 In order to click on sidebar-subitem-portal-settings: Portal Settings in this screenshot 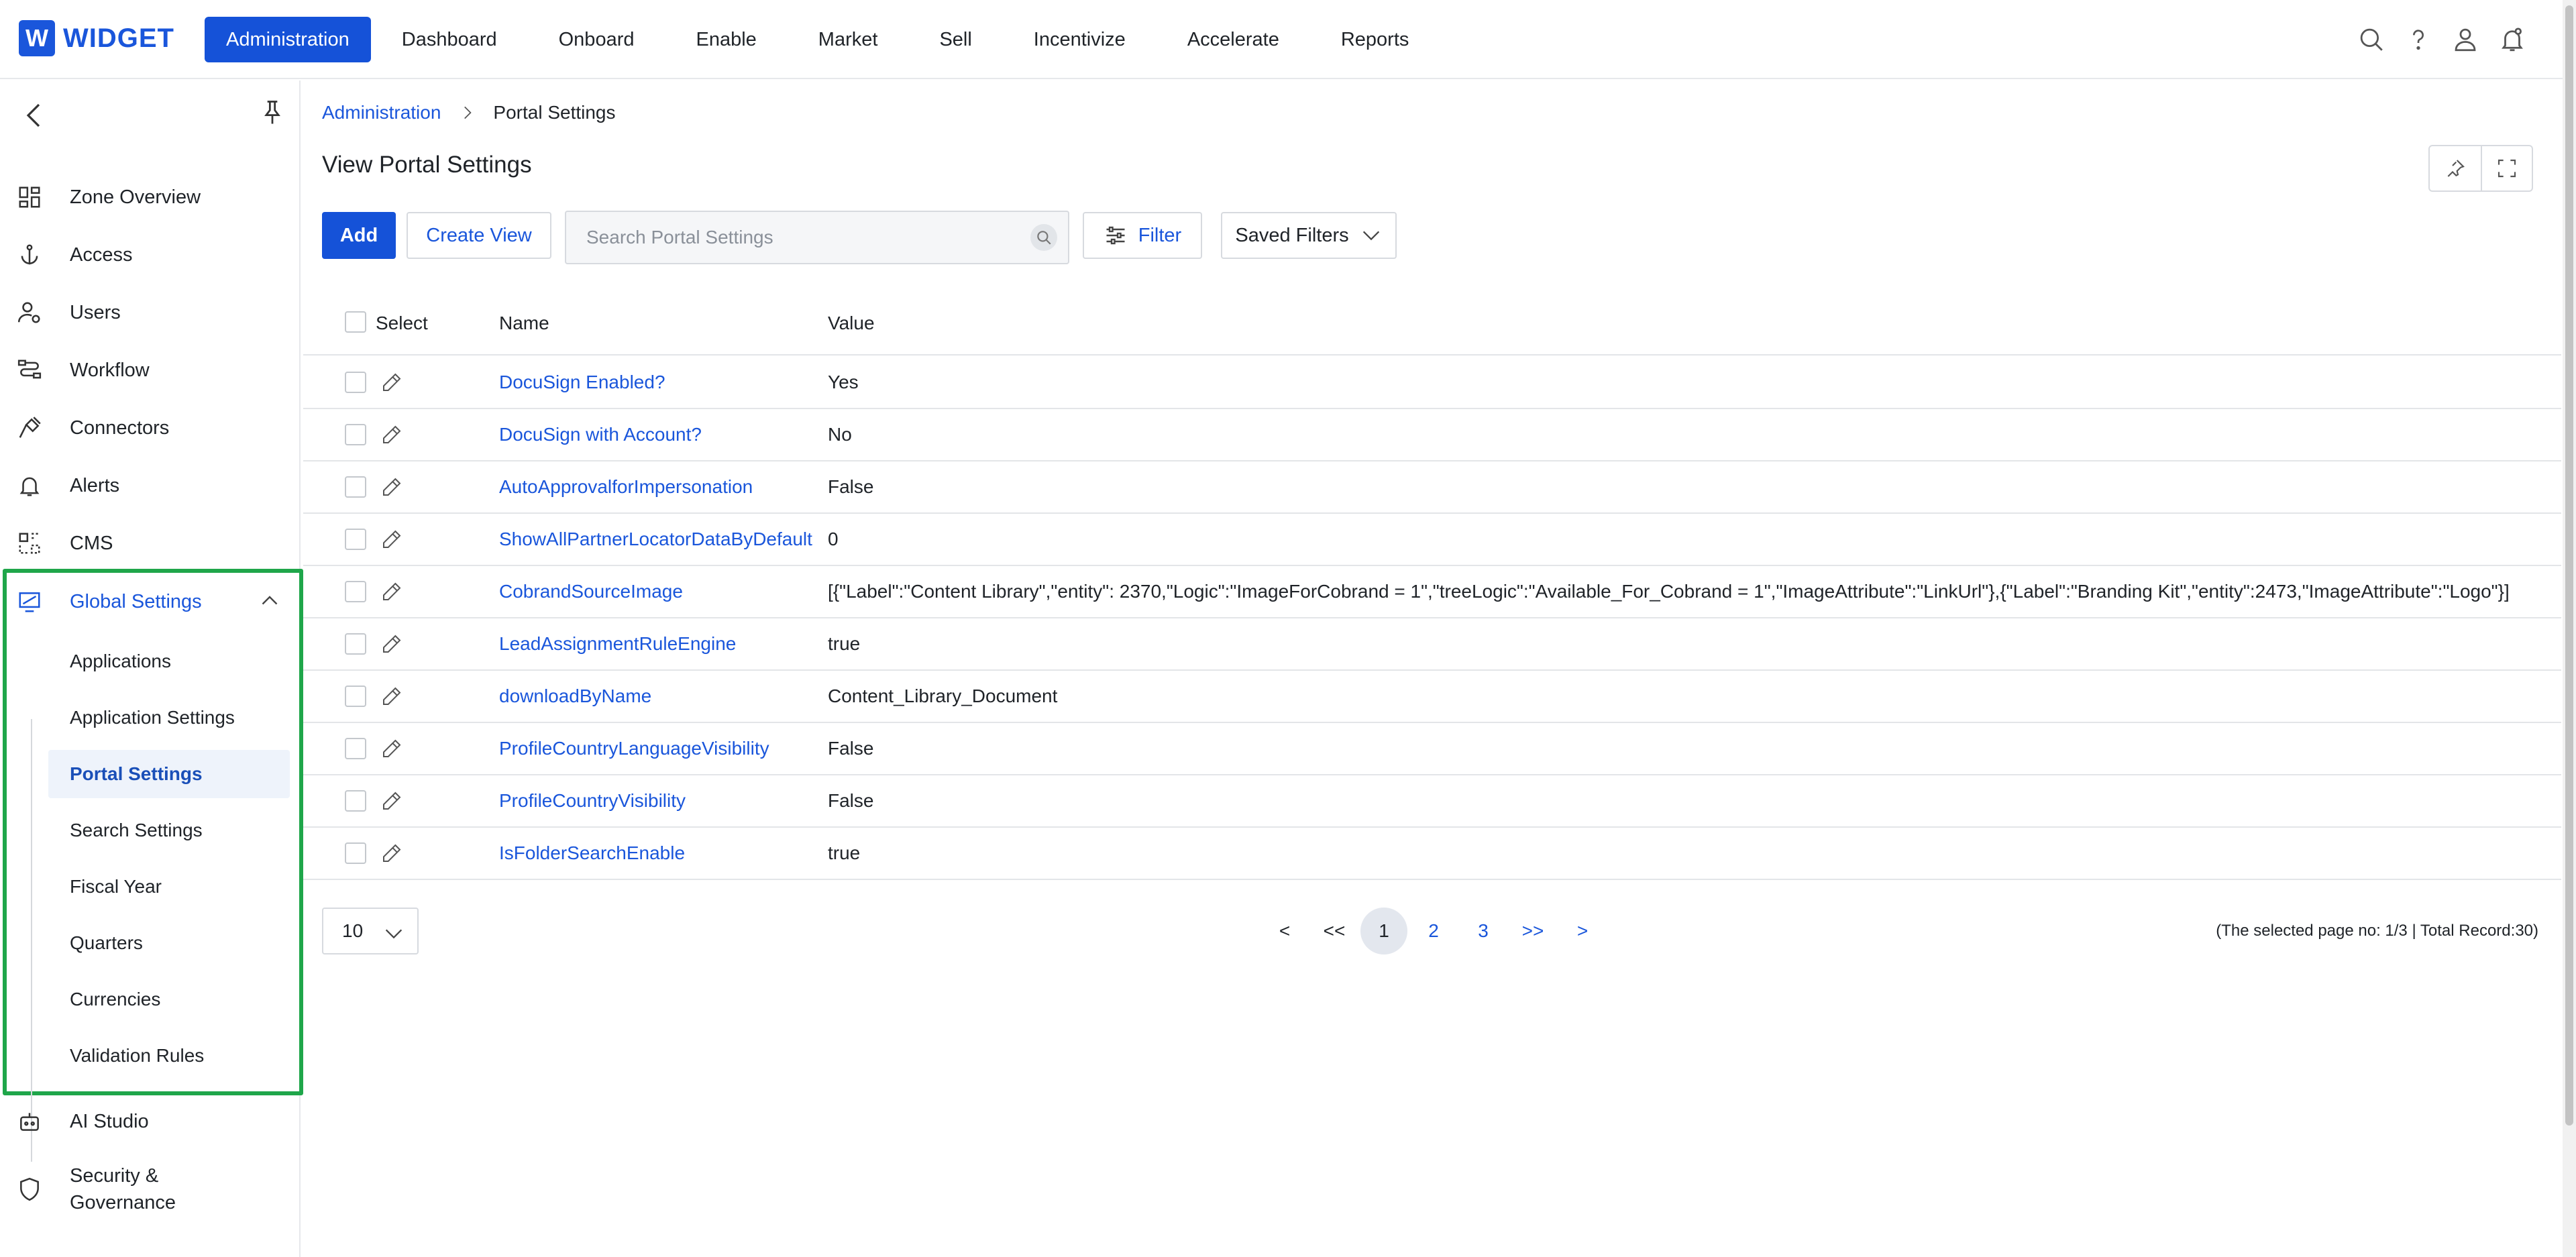, I will do `click(169, 774)`.